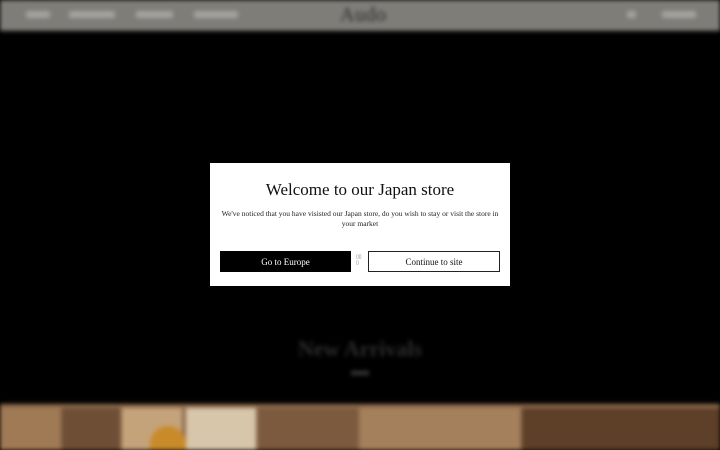 This screenshot has height=450, width=720. Describe the element at coordinates (360, 373) in the screenshot. I see `hero-link` at that location.